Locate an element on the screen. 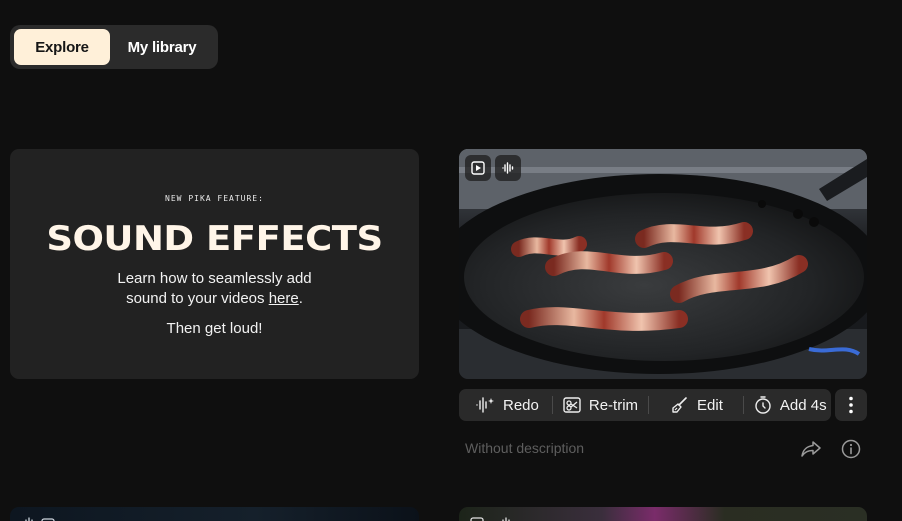 Image resolution: width=902 pixels, height=521 pixels. promo-body-suffix: . is located at coordinates (300, 298).